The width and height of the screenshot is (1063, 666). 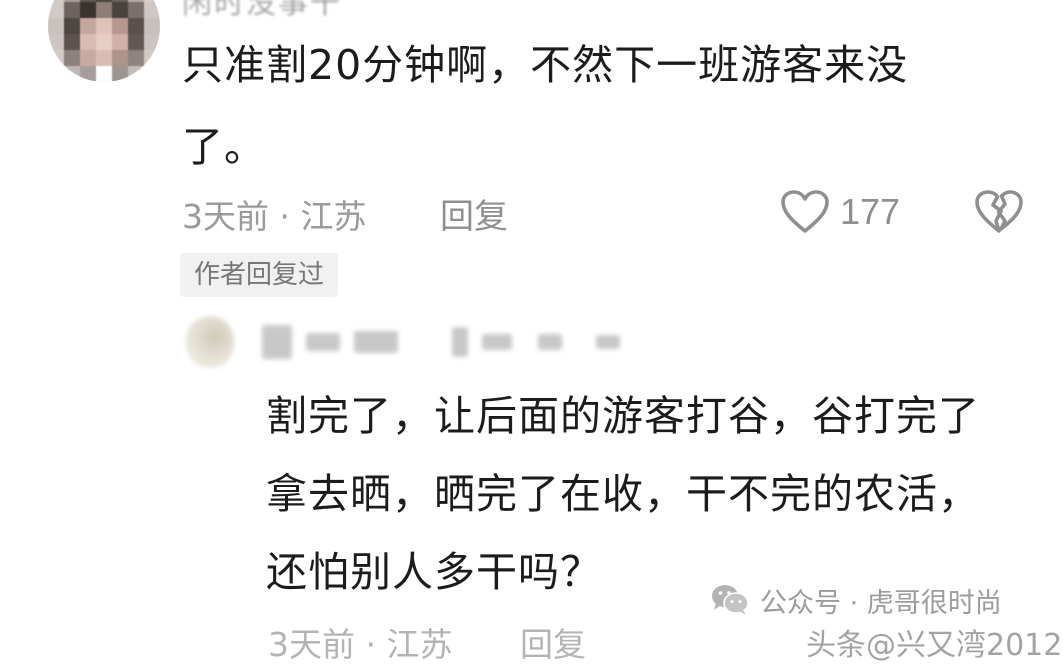 What do you see at coordinates (274, 216) in the screenshot?
I see `comment-time-location: 3天前 · 江苏` at bounding box center [274, 216].